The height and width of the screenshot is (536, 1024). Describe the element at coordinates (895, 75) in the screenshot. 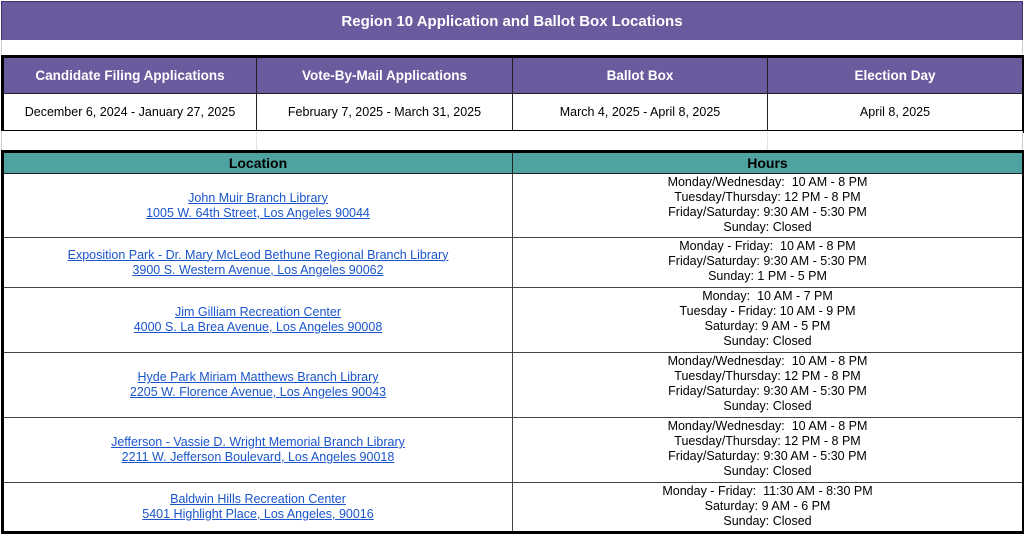

I see `header-election-day: Election Day` at that location.